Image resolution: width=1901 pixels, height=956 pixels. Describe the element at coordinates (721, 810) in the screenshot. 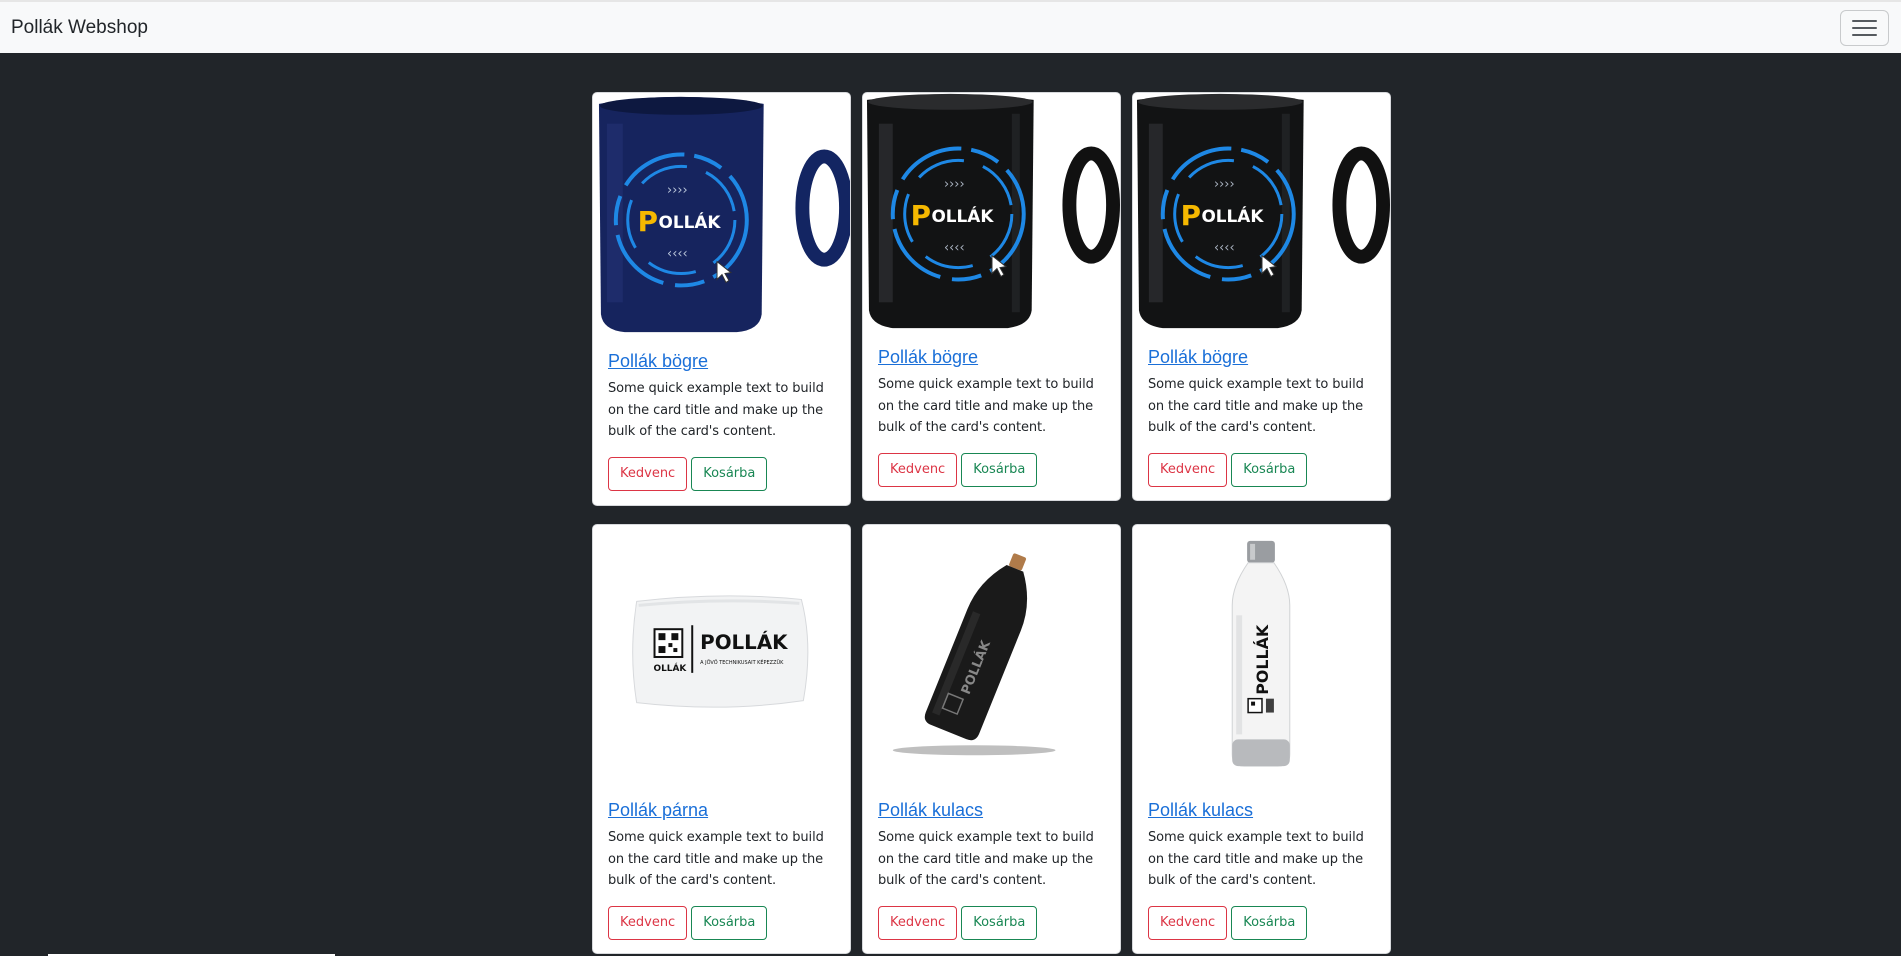

I see `product-title-link: Pollák párna` at that location.